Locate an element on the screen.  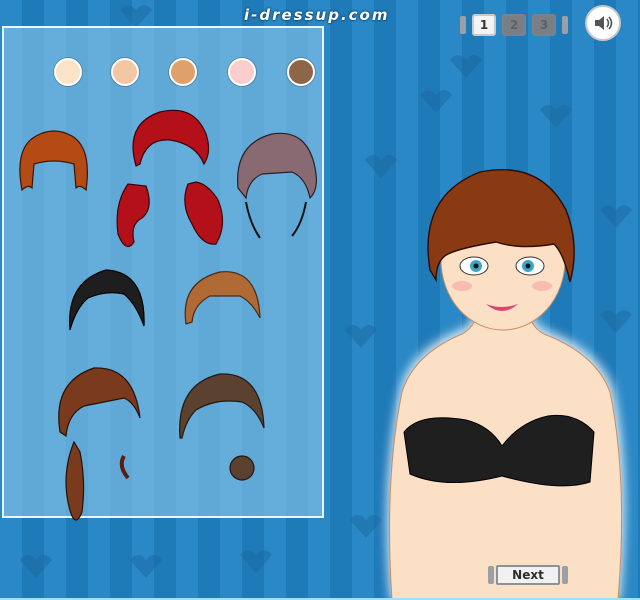
page-button-2: 2 is located at coordinates (514, 25).